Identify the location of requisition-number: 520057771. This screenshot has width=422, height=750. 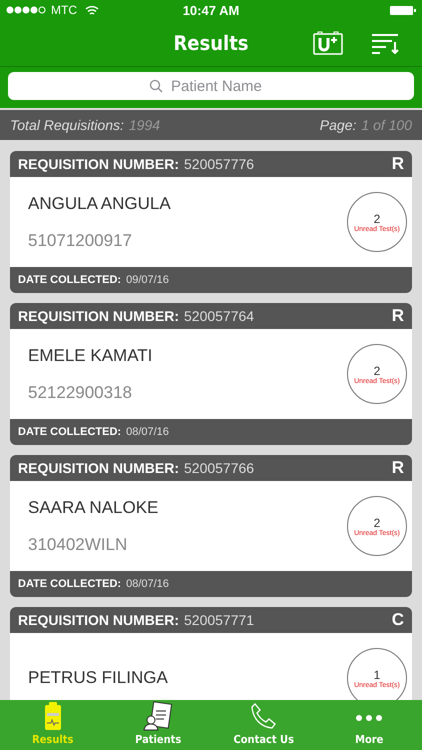
(220, 620).